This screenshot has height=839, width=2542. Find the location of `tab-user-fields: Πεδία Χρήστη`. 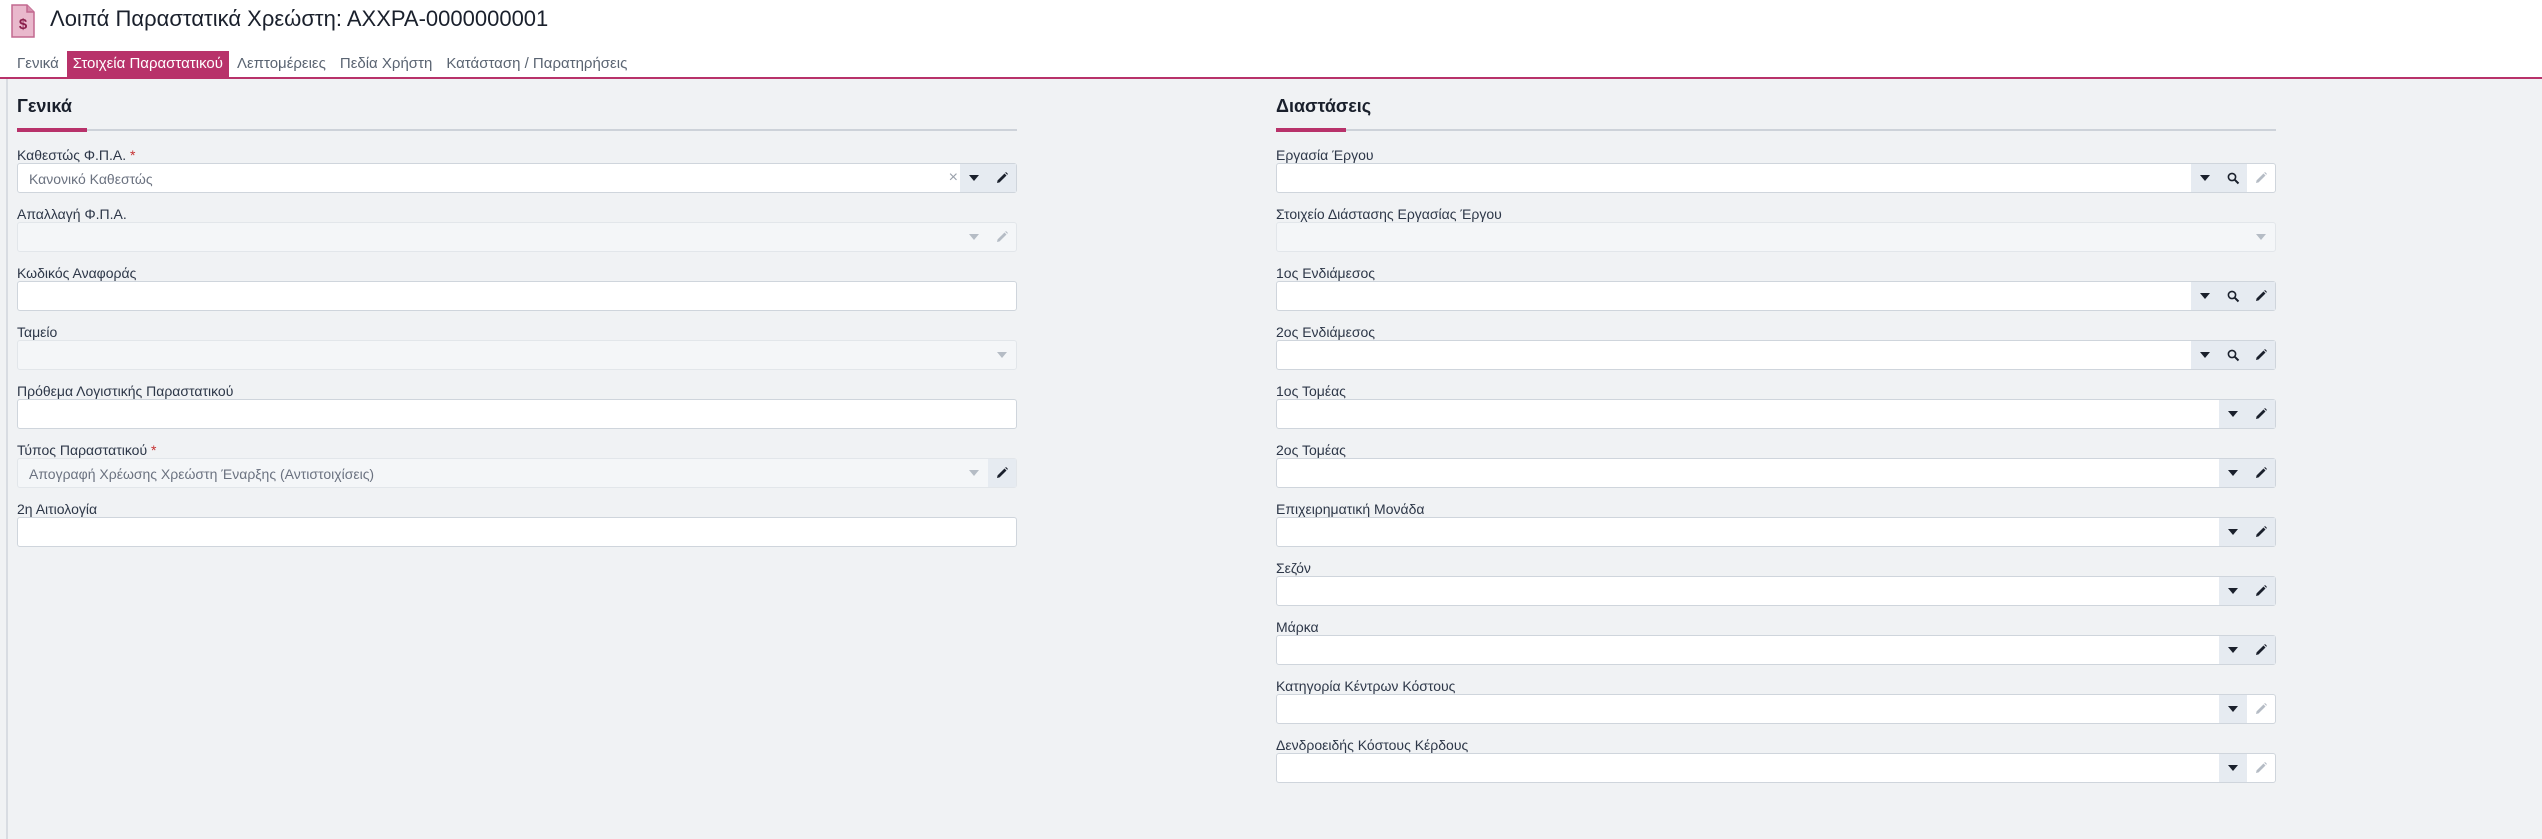

tab-user-fields: Πεδία Χρήστη is located at coordinates (386, 64).